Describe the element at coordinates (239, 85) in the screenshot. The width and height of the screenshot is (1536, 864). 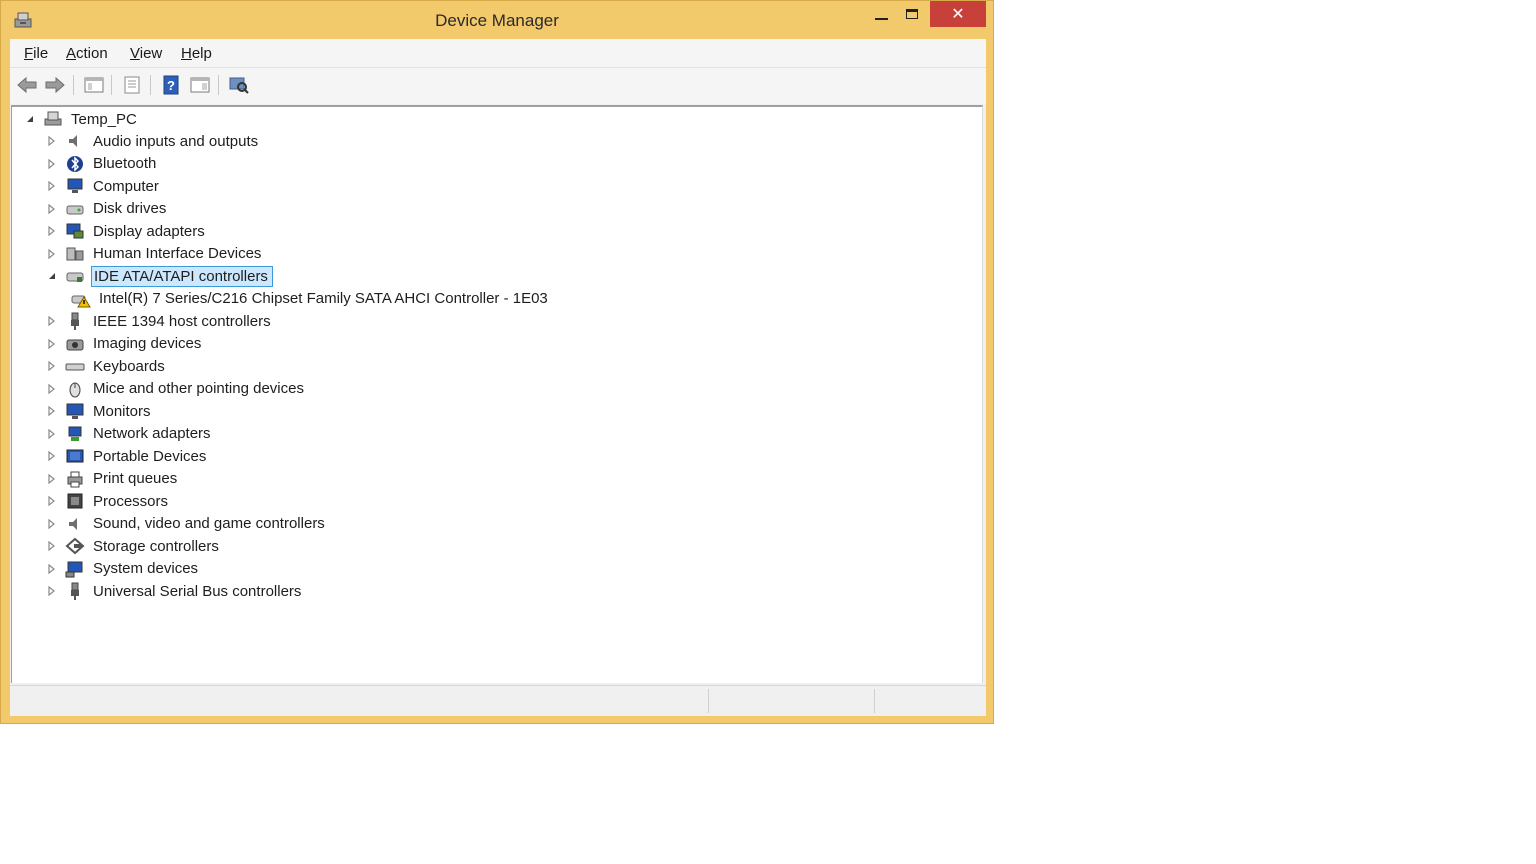
I see `scan-hardware-changes-button` at that location.